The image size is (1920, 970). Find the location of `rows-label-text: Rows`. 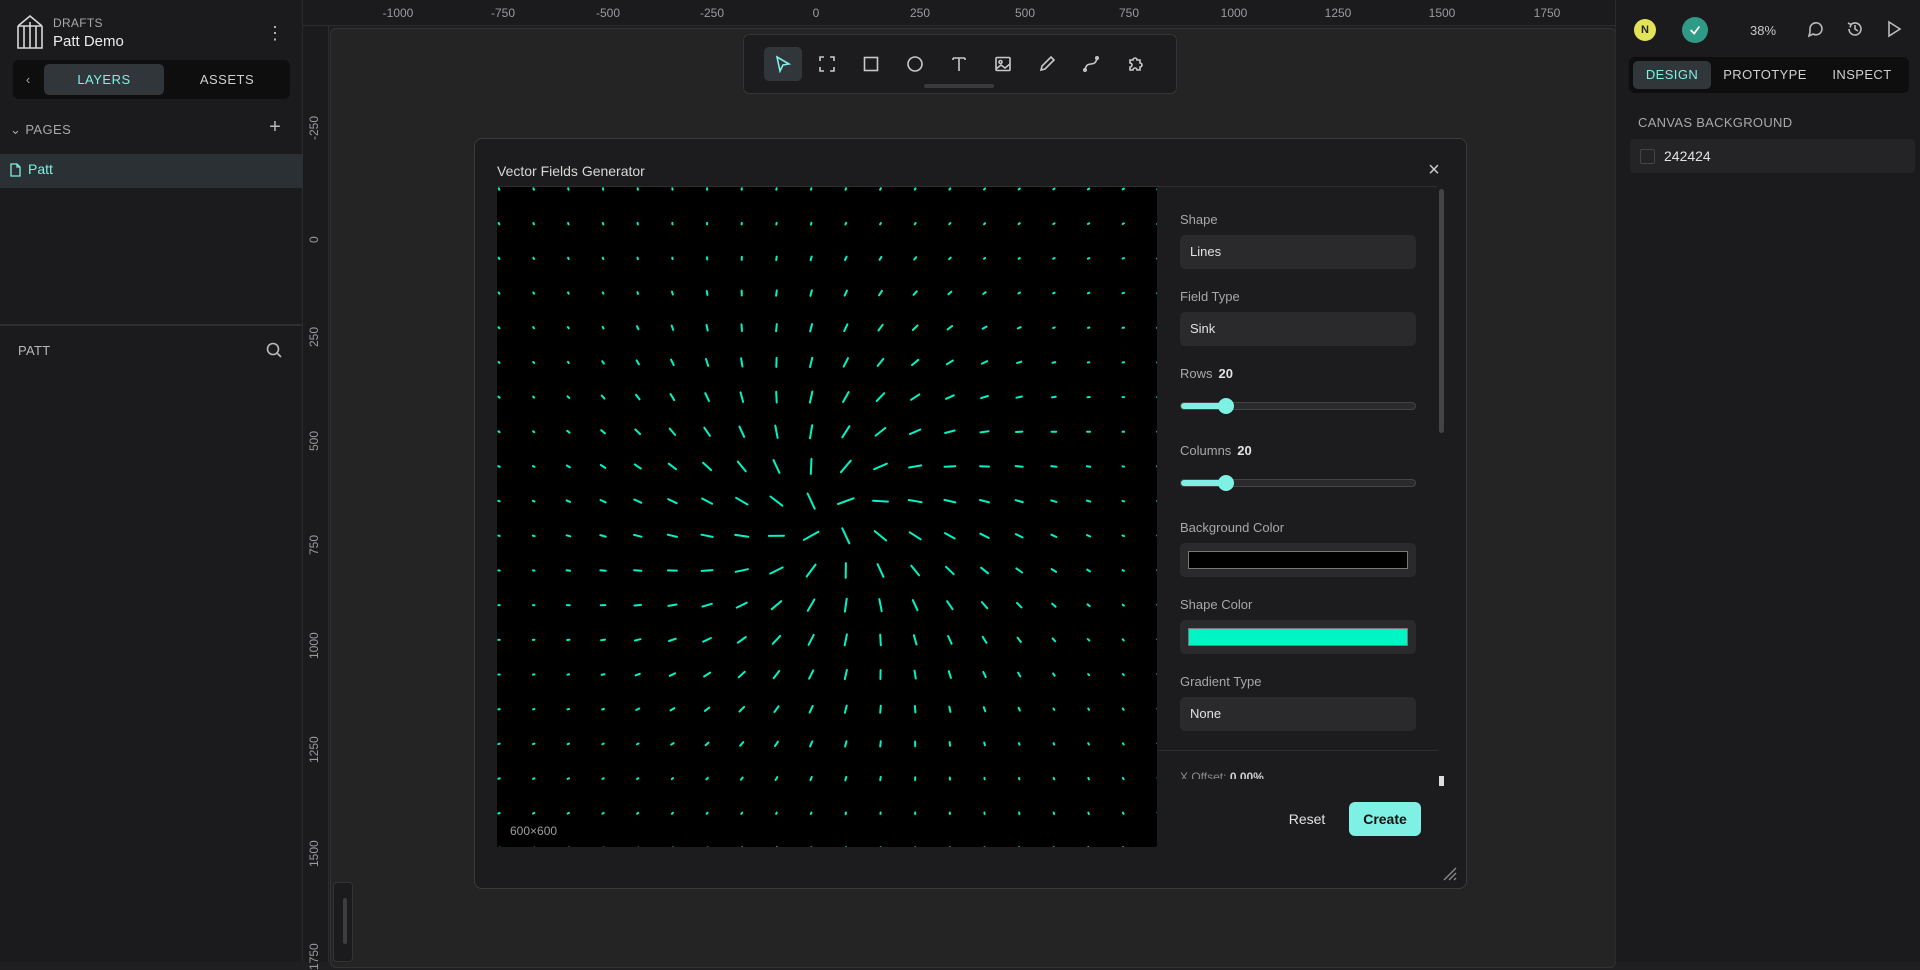

rows-label-text: Rows is located at coordinates (1196, 373).